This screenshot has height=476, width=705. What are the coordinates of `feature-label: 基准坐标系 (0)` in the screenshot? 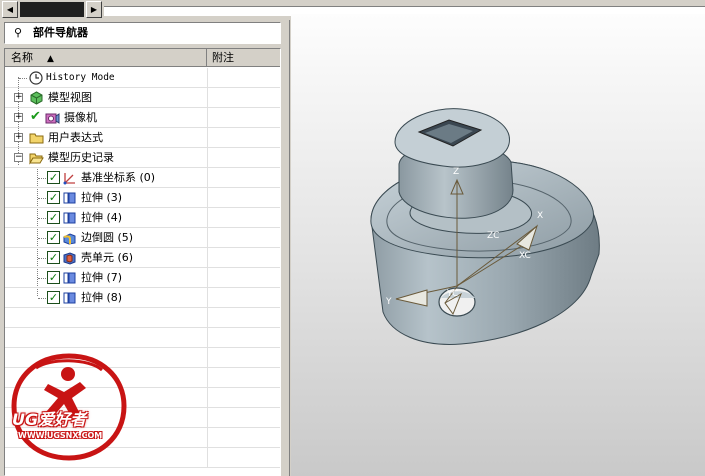 It's located at (118, 177).